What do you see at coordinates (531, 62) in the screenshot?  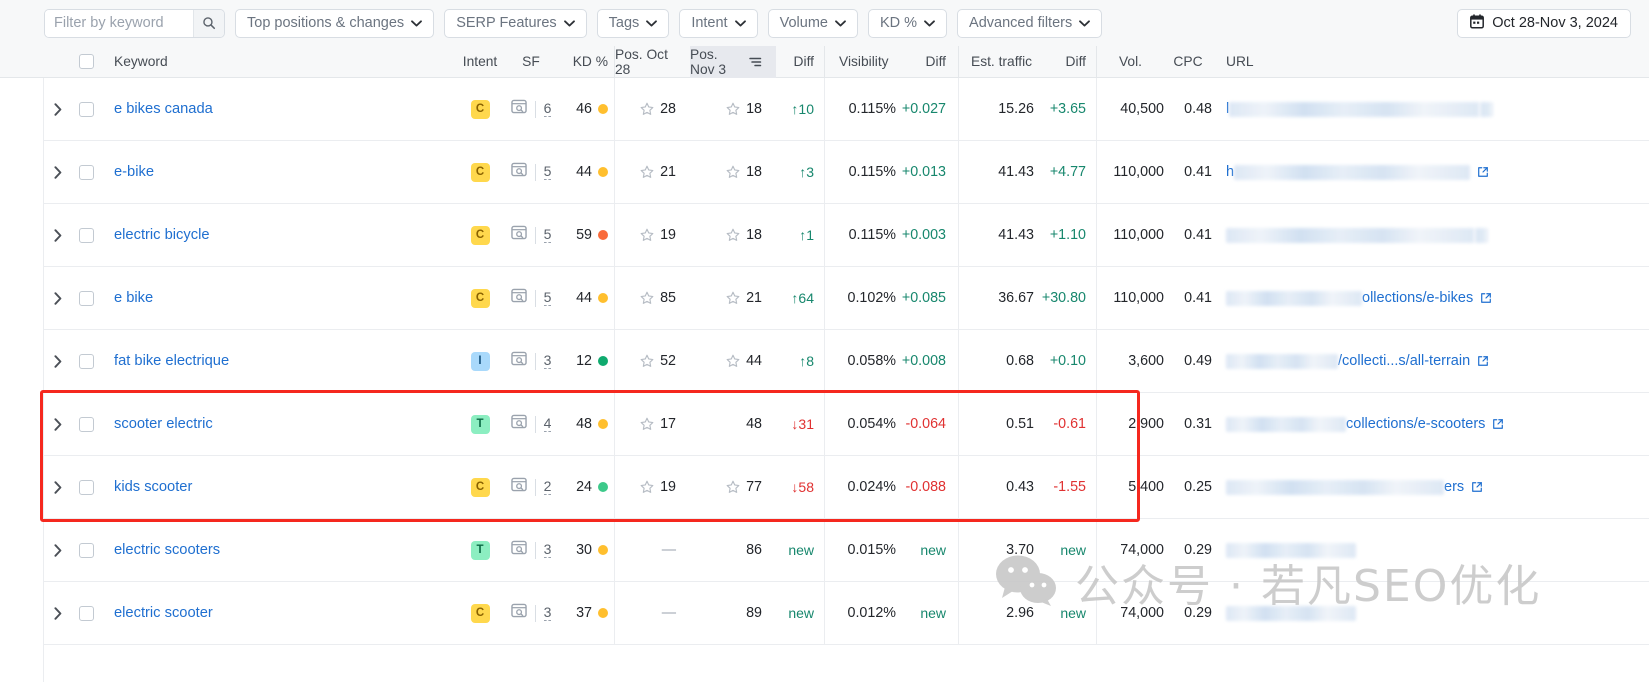 I see `col-header-sf: SF` at bounding box center [531, 62].